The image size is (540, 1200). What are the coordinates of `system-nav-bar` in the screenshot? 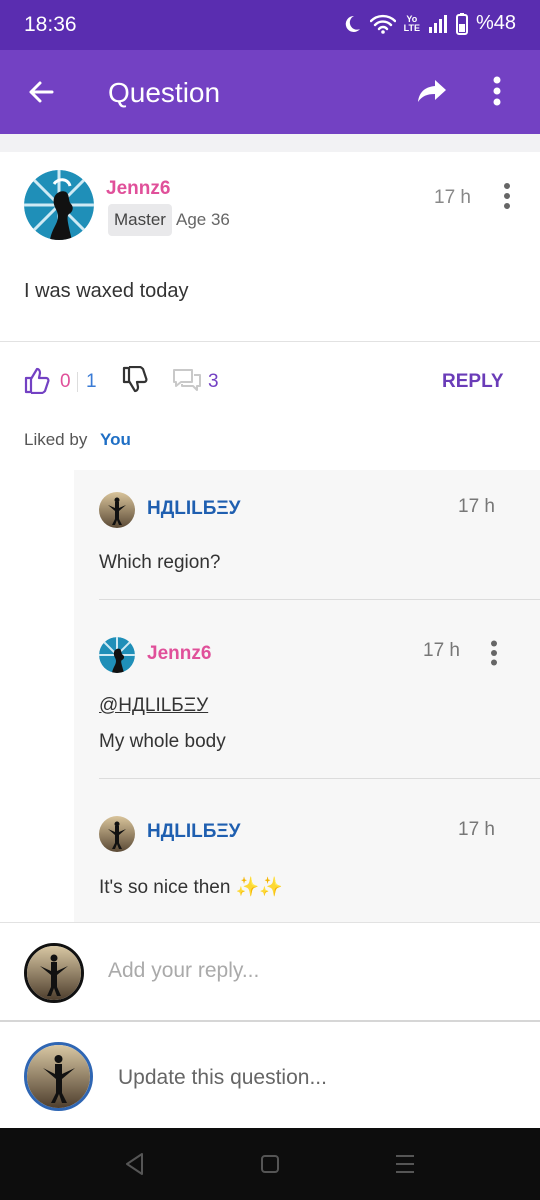 It's located at (270, 1164).